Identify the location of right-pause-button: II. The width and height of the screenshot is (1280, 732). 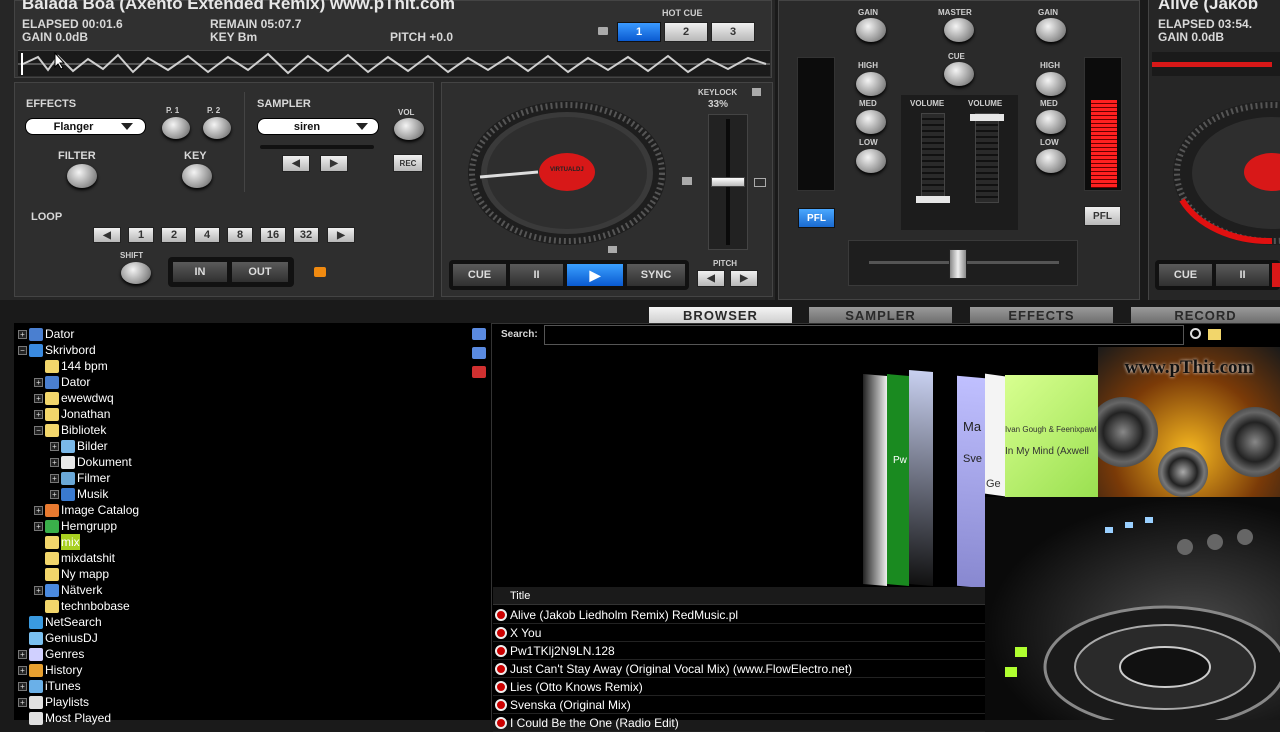
(1242, 275).